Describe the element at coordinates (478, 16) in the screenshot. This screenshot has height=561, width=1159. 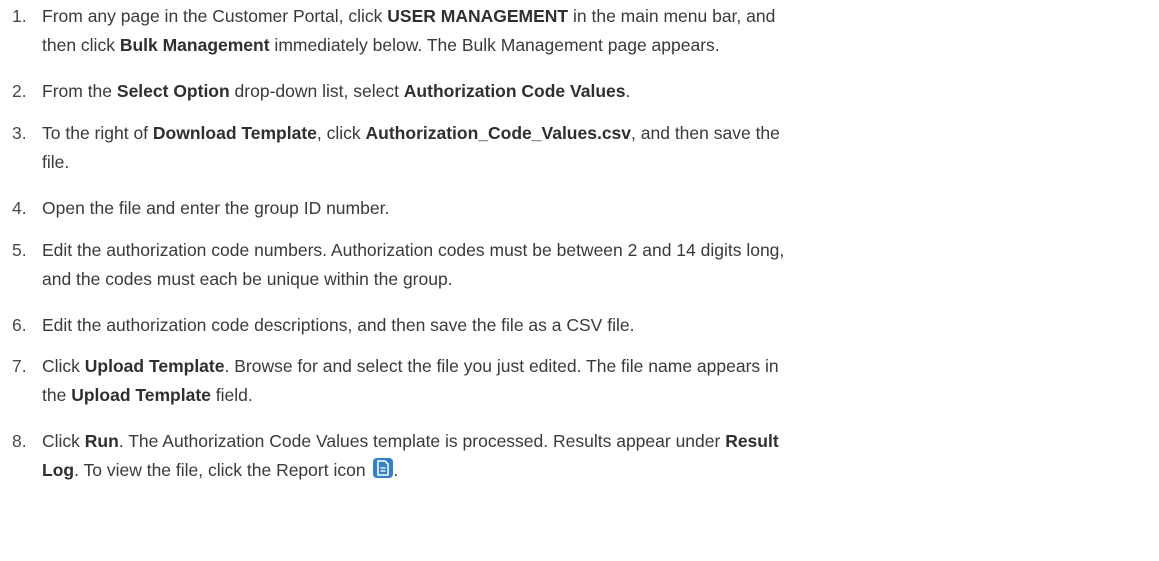
I see `bold-term: USER MANAGEMENT` at that location.